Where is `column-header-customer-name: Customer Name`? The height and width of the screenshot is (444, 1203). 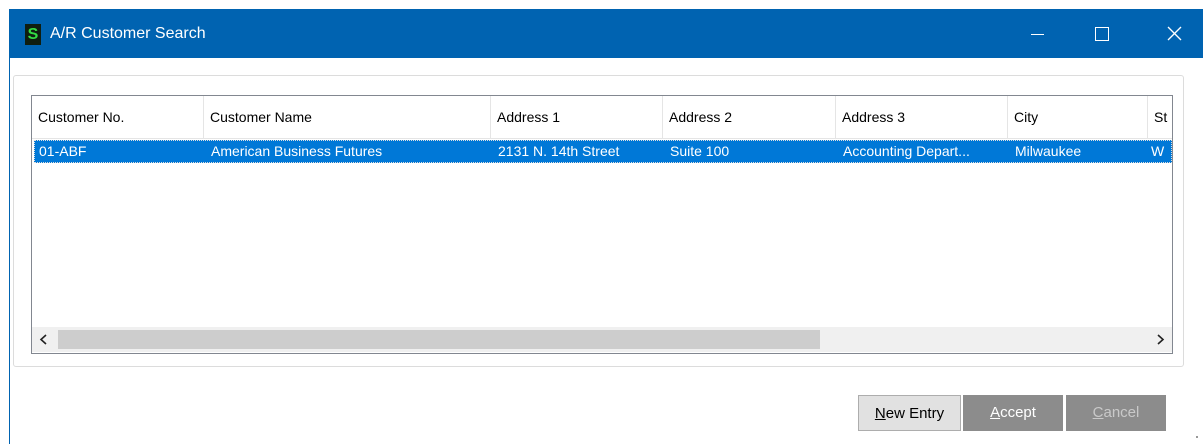 column-header-customer-name: Customer Name is located at coordinates (347, 117).